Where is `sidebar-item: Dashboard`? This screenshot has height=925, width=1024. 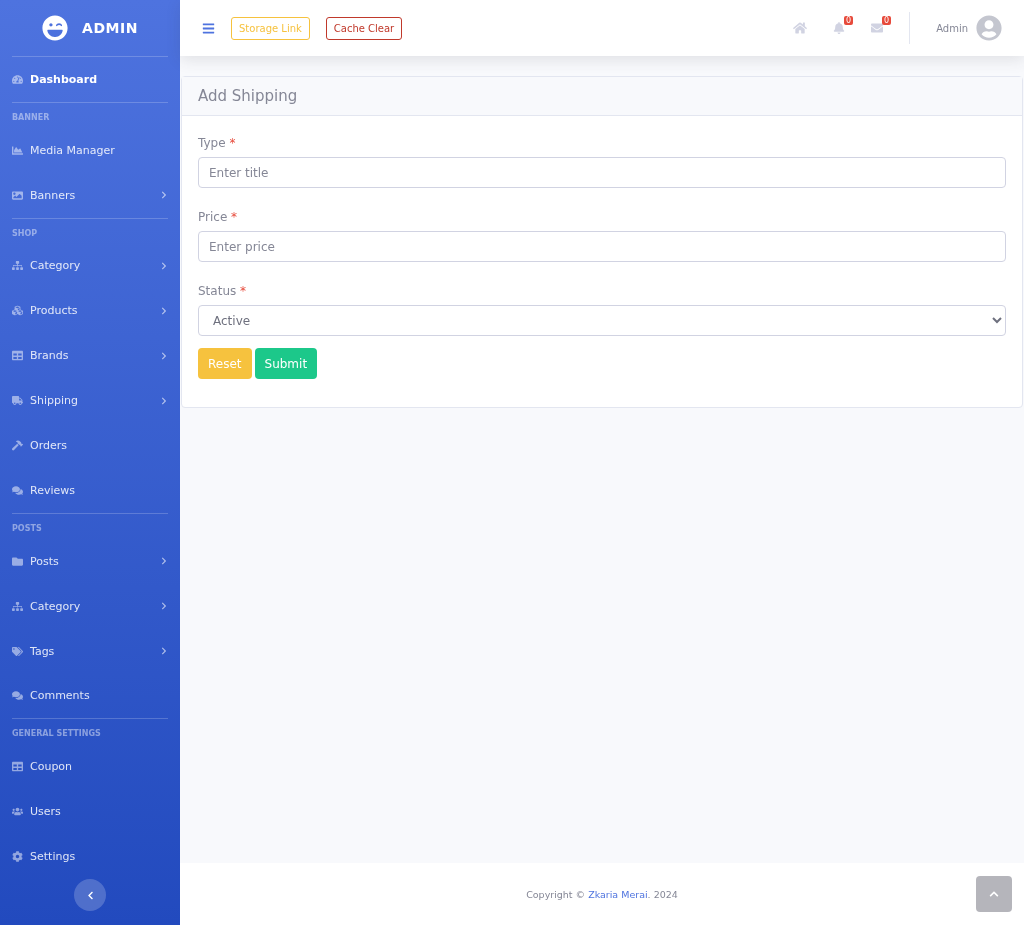
sidebar-item: Dashboard is located at coordinates (90, 79).